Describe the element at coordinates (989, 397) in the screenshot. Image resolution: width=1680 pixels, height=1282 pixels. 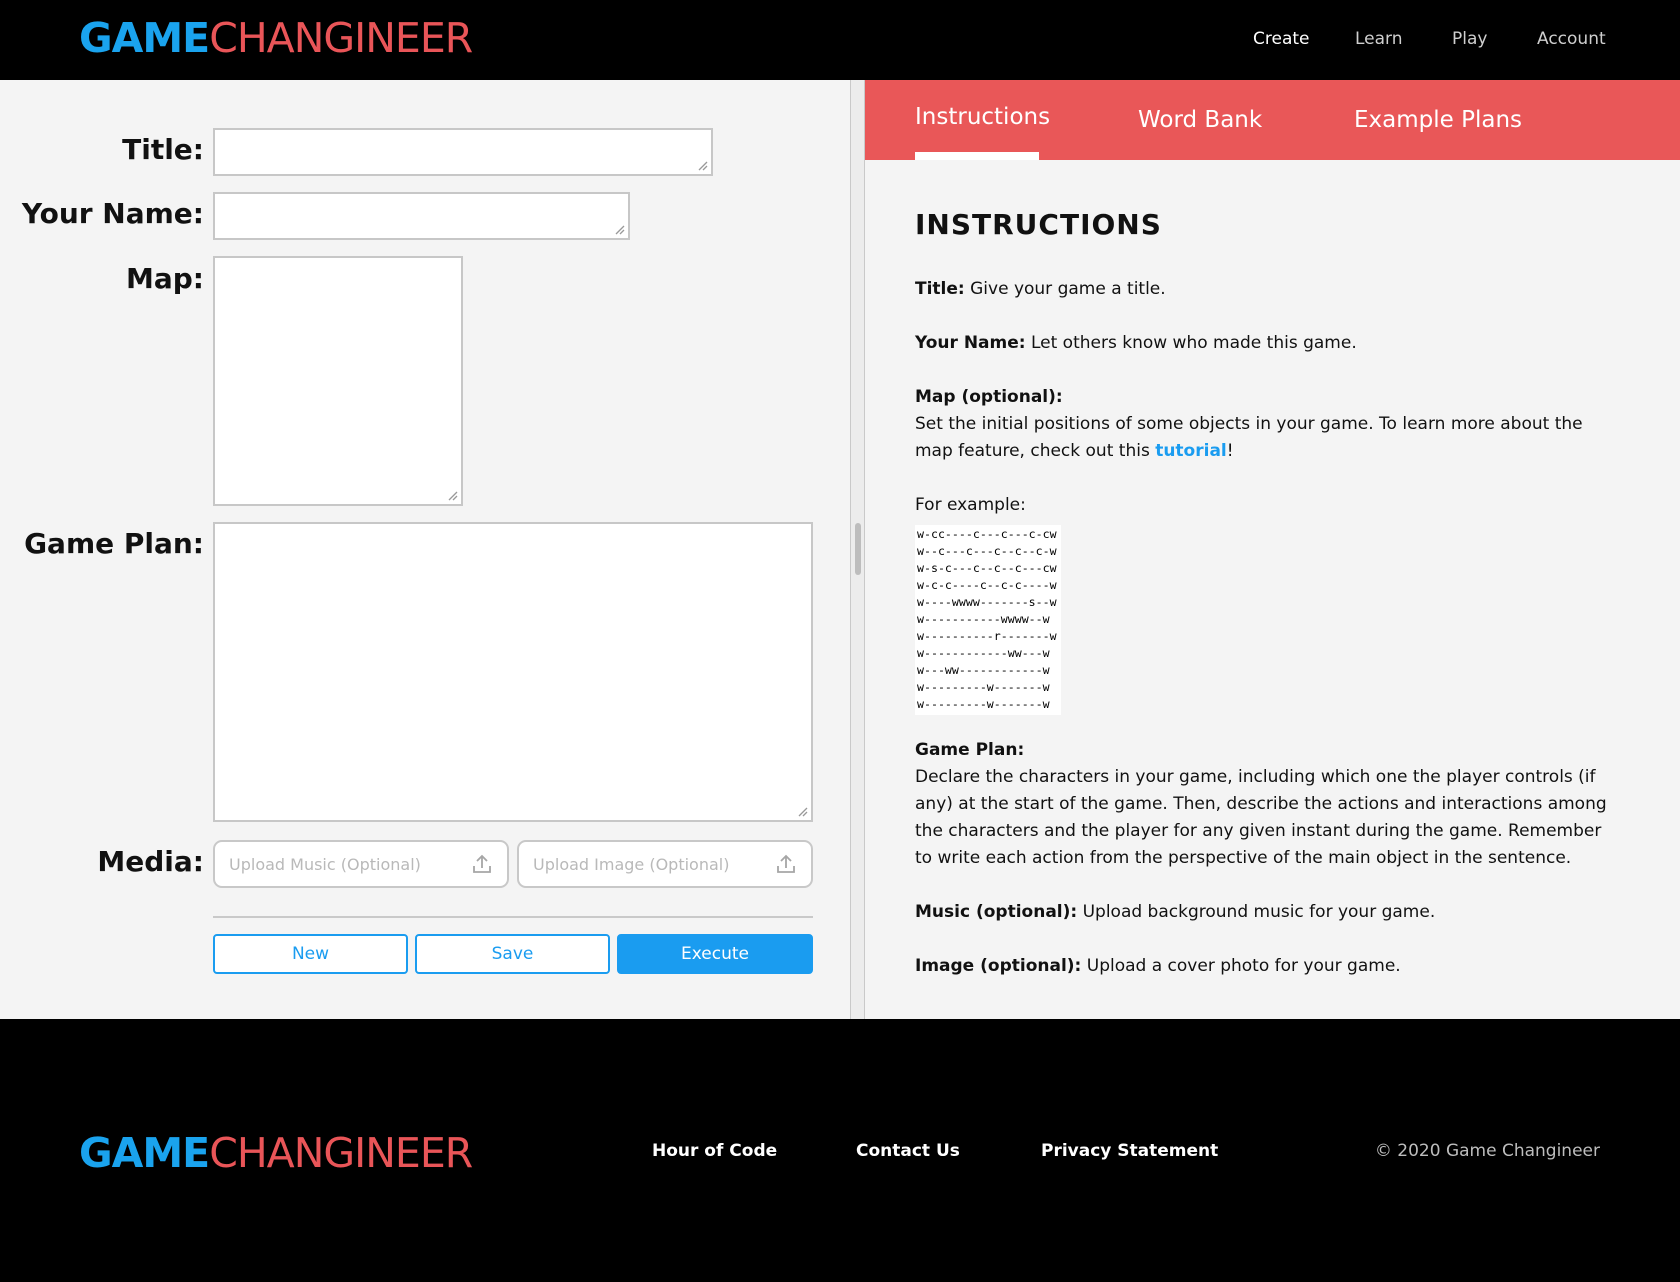
I see `map-term: Map (optional):` at that location.